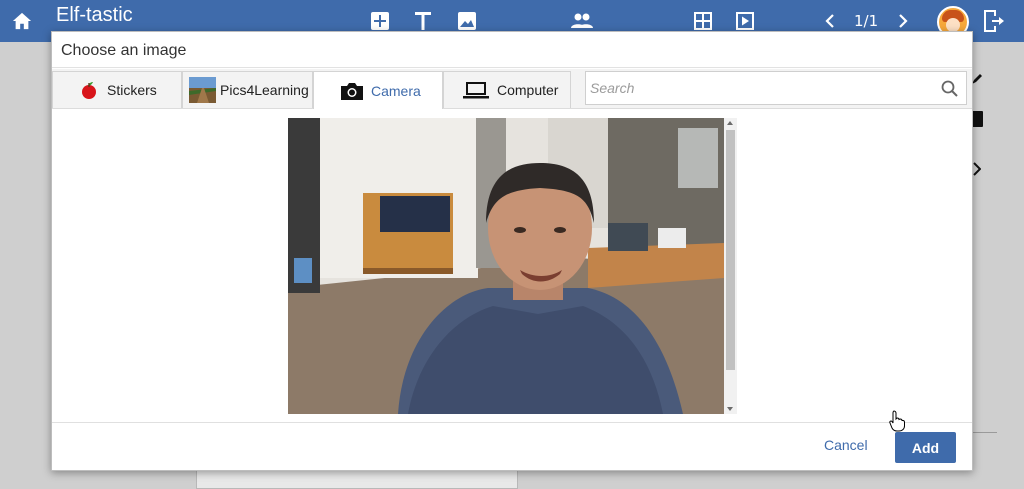 This screenshot has width=1024, height=489. Describe the element at coordinates (730, 250) in the screenshot. I see `scrollbar-thumb` at that location.